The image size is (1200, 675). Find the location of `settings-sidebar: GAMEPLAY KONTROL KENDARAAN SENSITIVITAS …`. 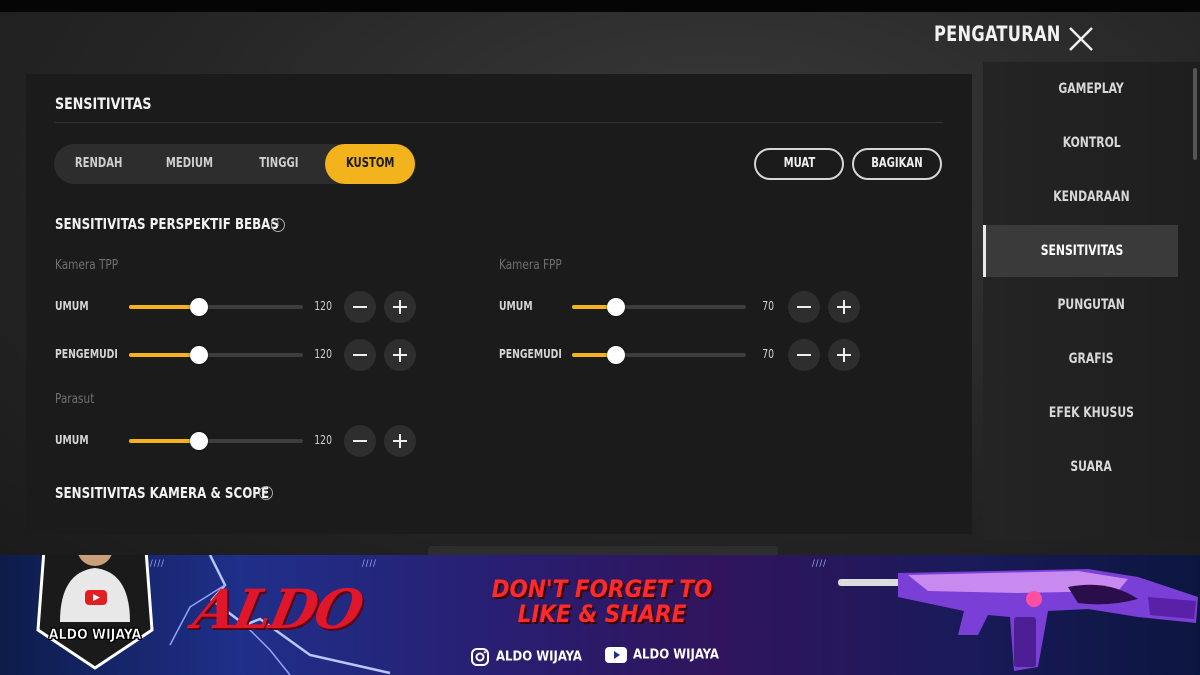

settings-sidebar: GAMEPLAY KONTROL KENDARAAN SENSITIVITAS … is located at coordinates (1091, 301).